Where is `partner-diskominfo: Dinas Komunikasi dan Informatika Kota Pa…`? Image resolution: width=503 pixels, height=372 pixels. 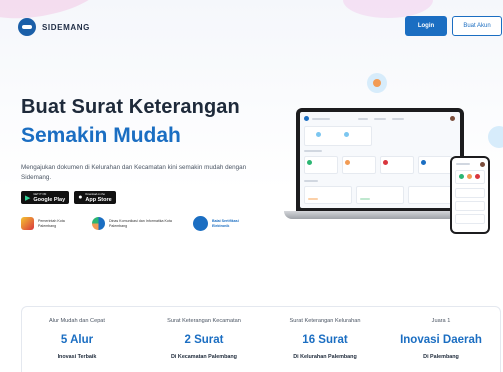 partner-diskominfo: Dinas Komunikasi dan Informatika Kota Pa… is located at coordinates (135, 223).